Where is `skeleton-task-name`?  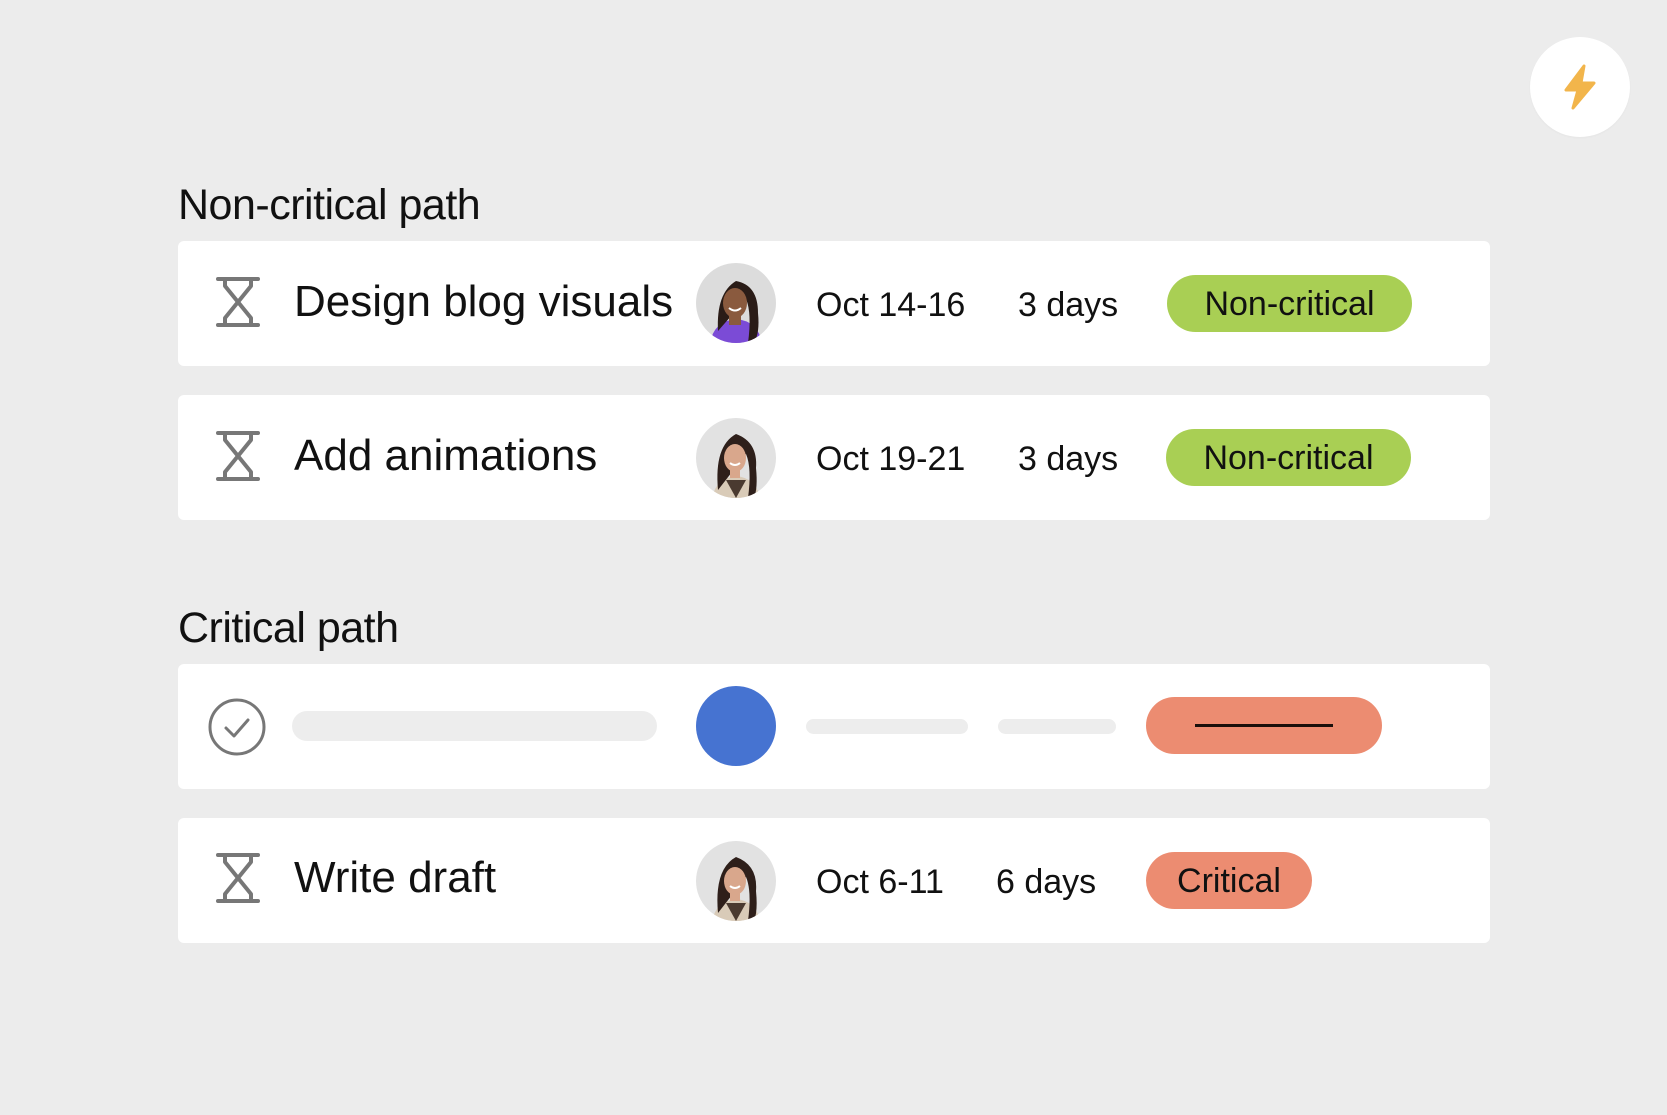 skeleton-task-name is located at coordinates (474, 726).